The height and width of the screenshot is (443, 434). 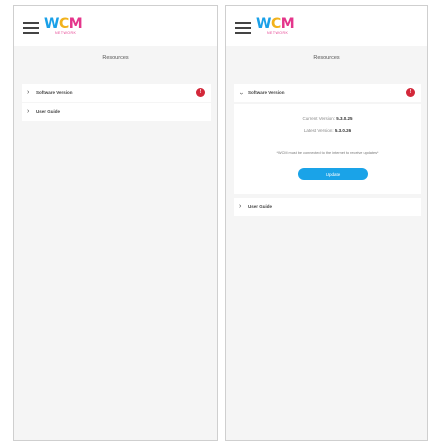 I want to click on current-version-value: 5.3.0.25, so click(x=344, y=118).